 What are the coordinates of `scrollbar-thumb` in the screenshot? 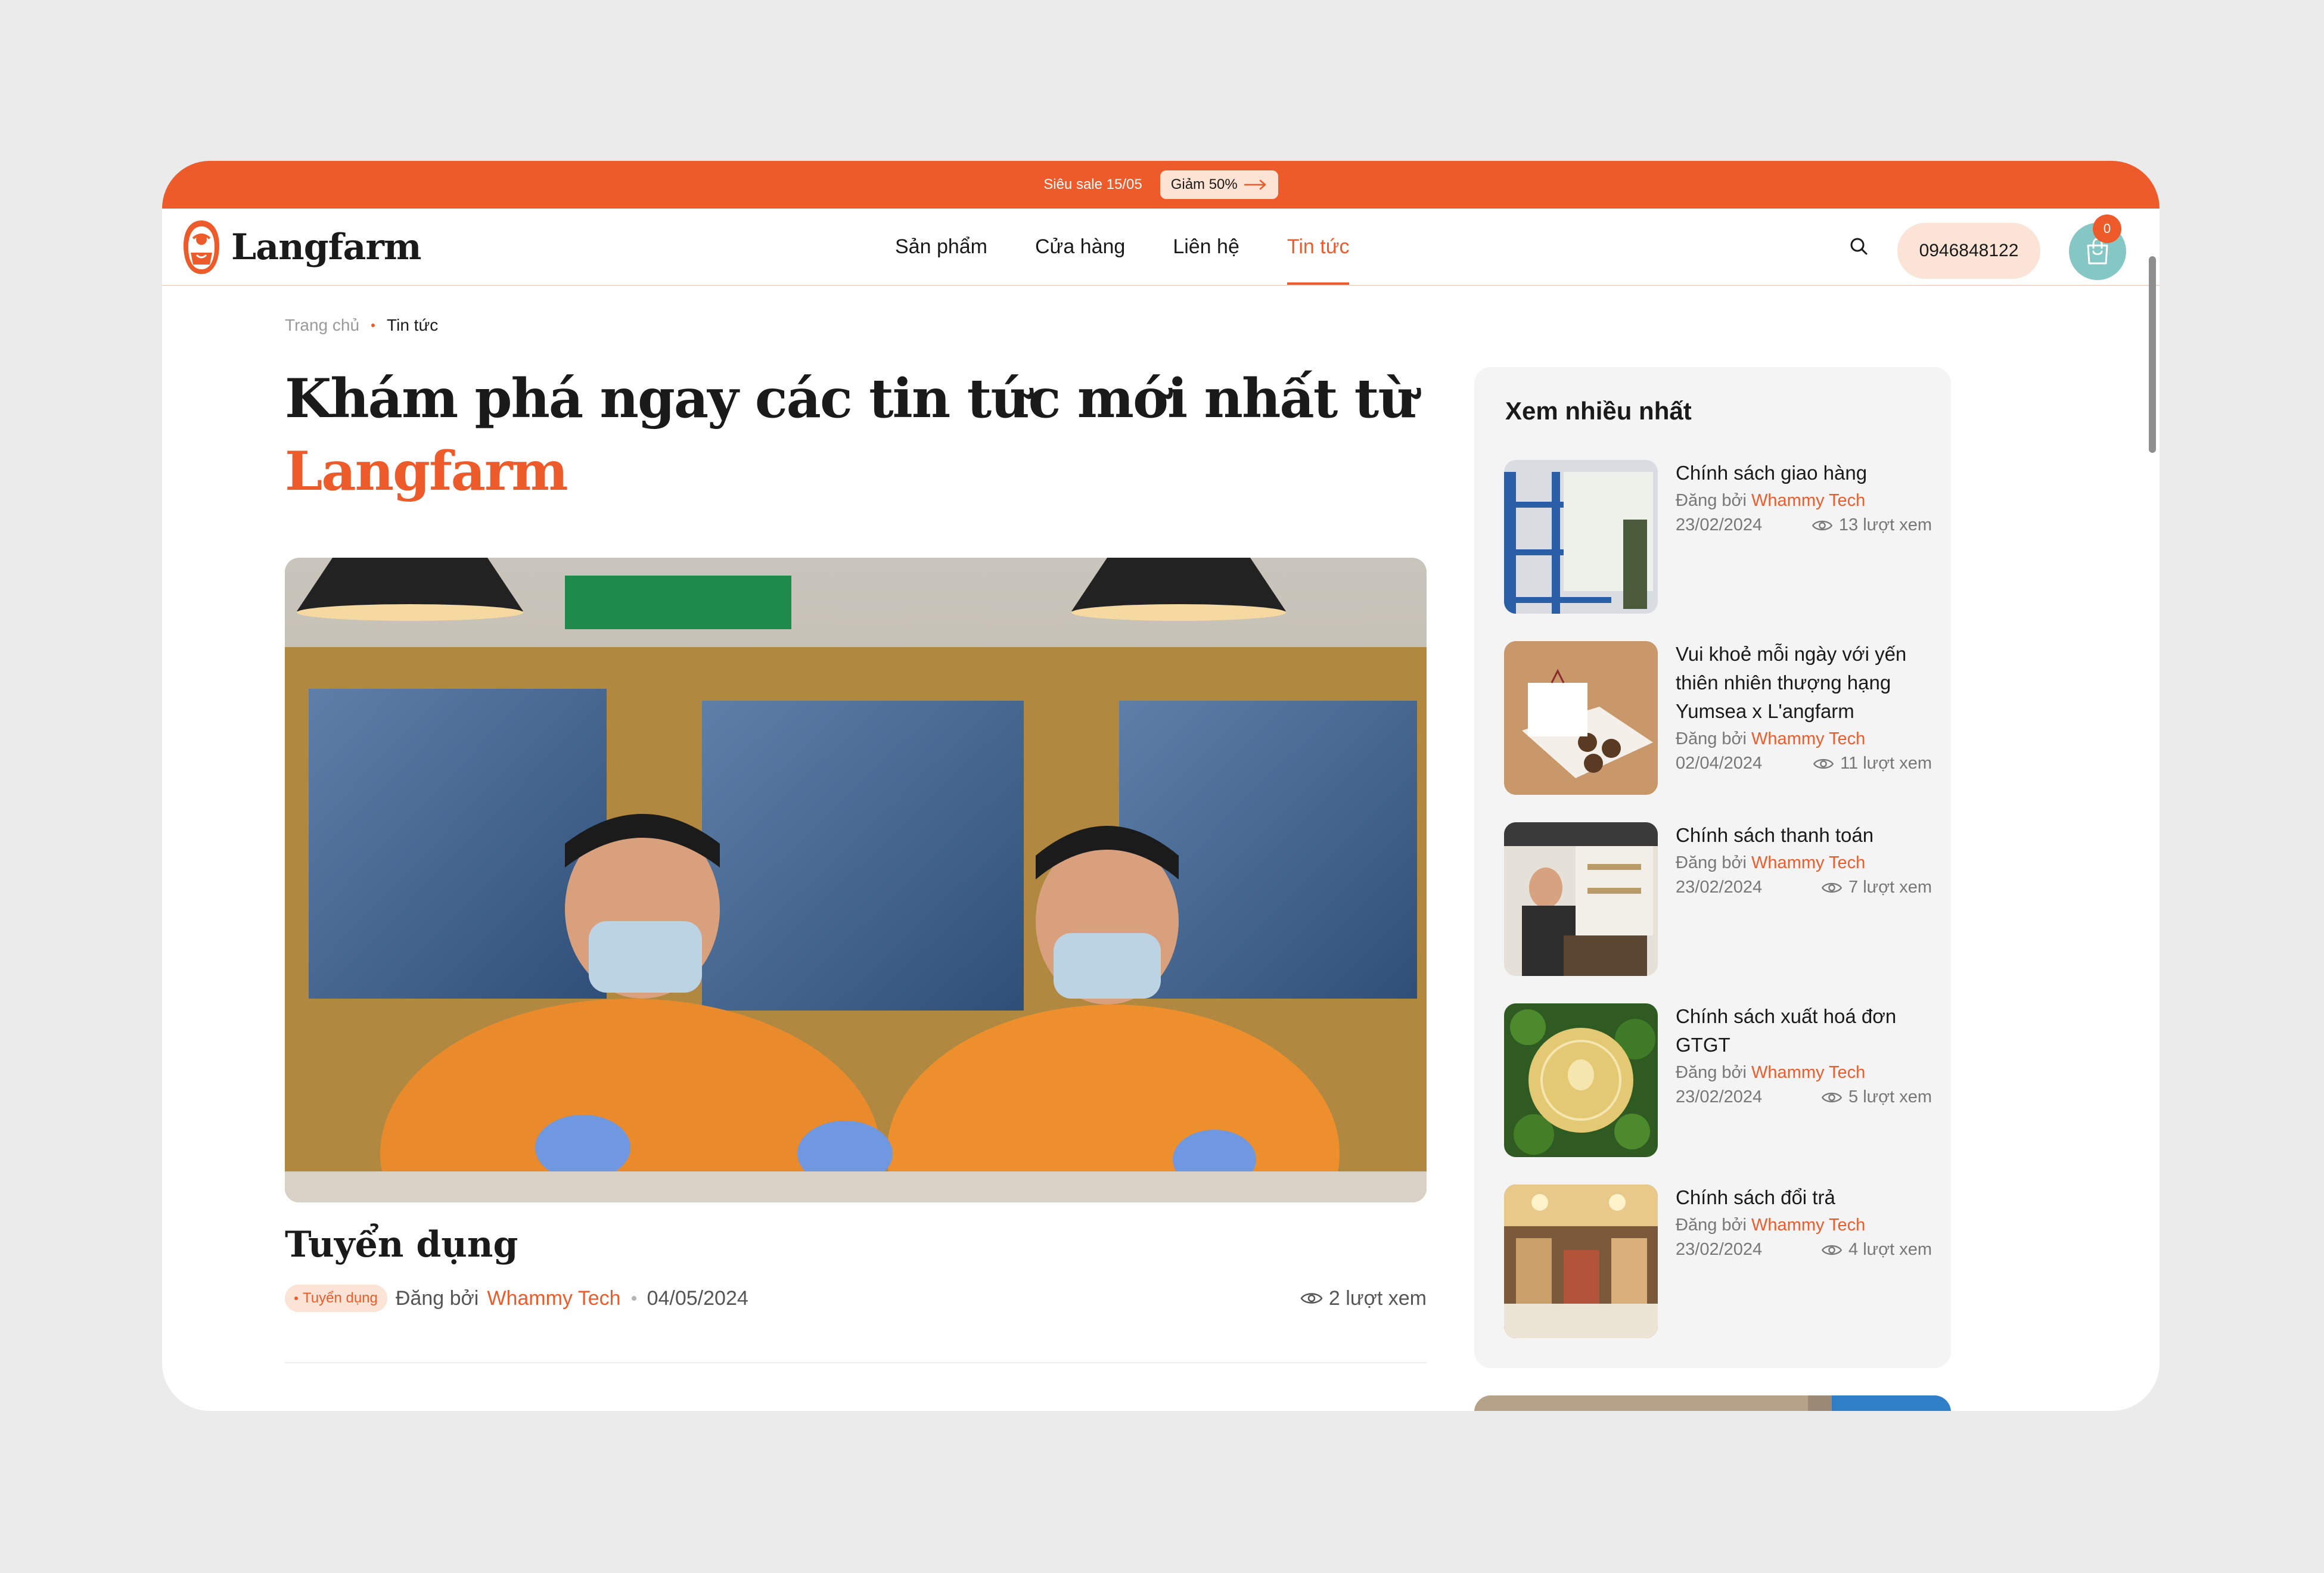 It's located at (2152, 354).